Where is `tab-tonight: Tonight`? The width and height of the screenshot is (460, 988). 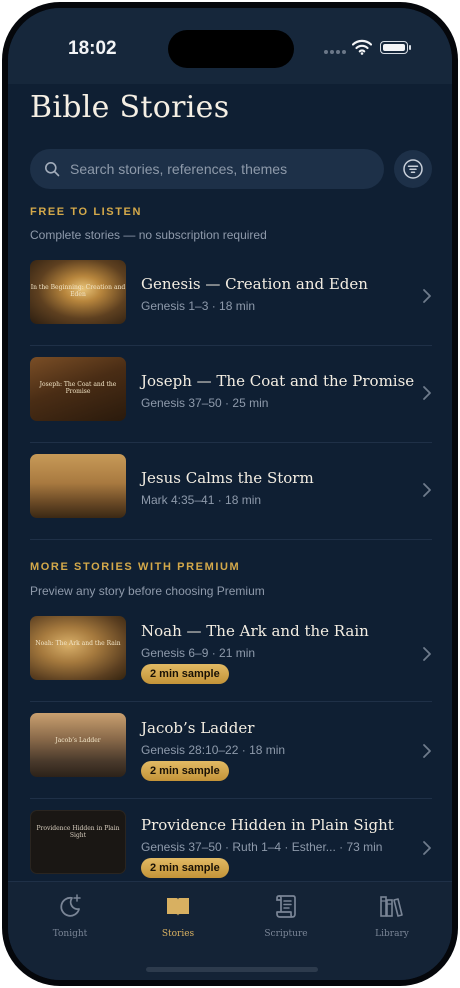 tab-tonight: Tonight is located at coordinates (70, 915).